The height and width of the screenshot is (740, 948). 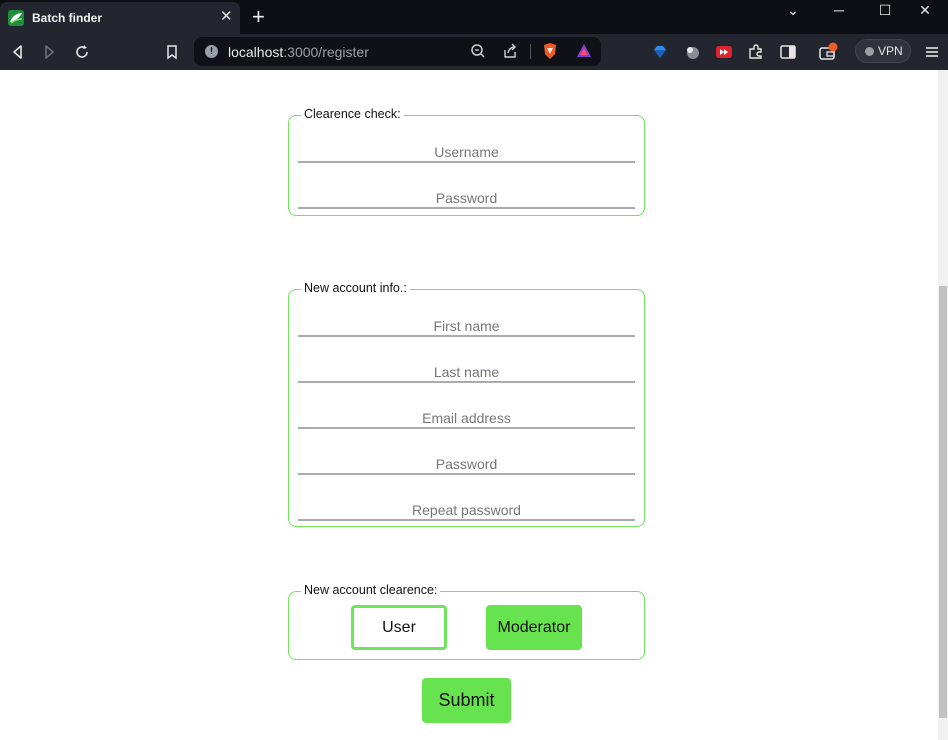 What do you see at coordinates (692, 52) in the screenshot?
I see `extension-orb-icon` at bounding box center [692, 52].